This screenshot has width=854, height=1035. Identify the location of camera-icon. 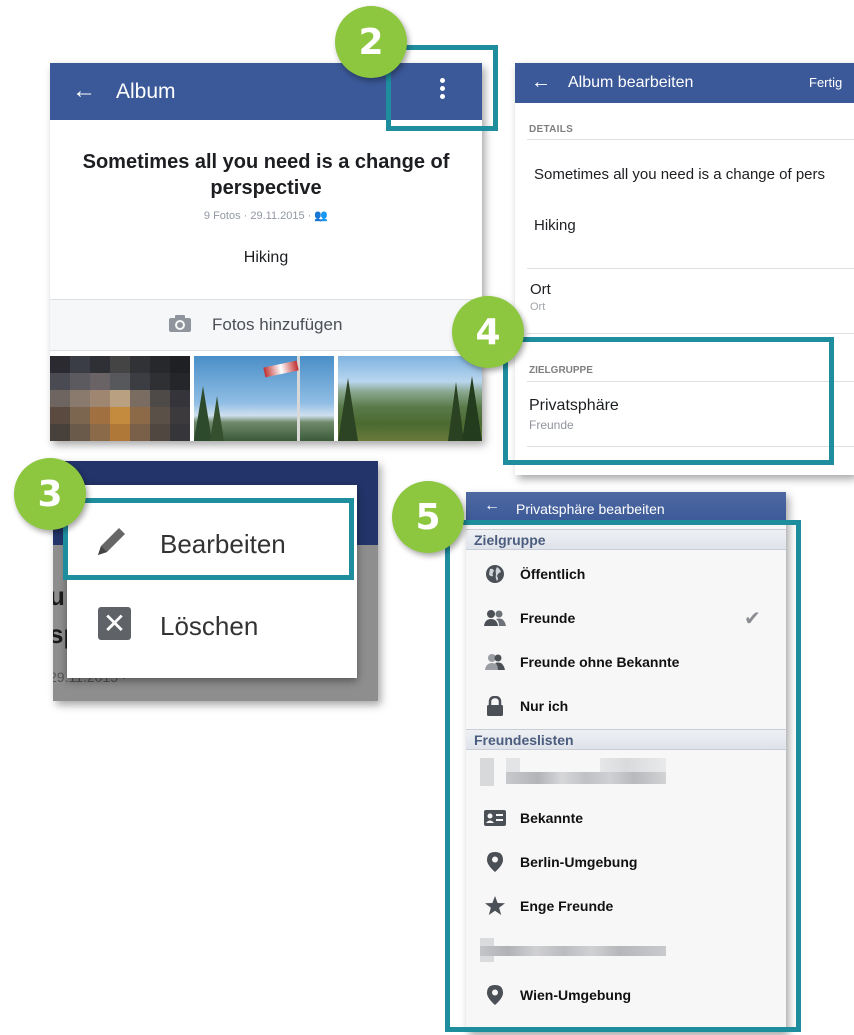
(180, 324).